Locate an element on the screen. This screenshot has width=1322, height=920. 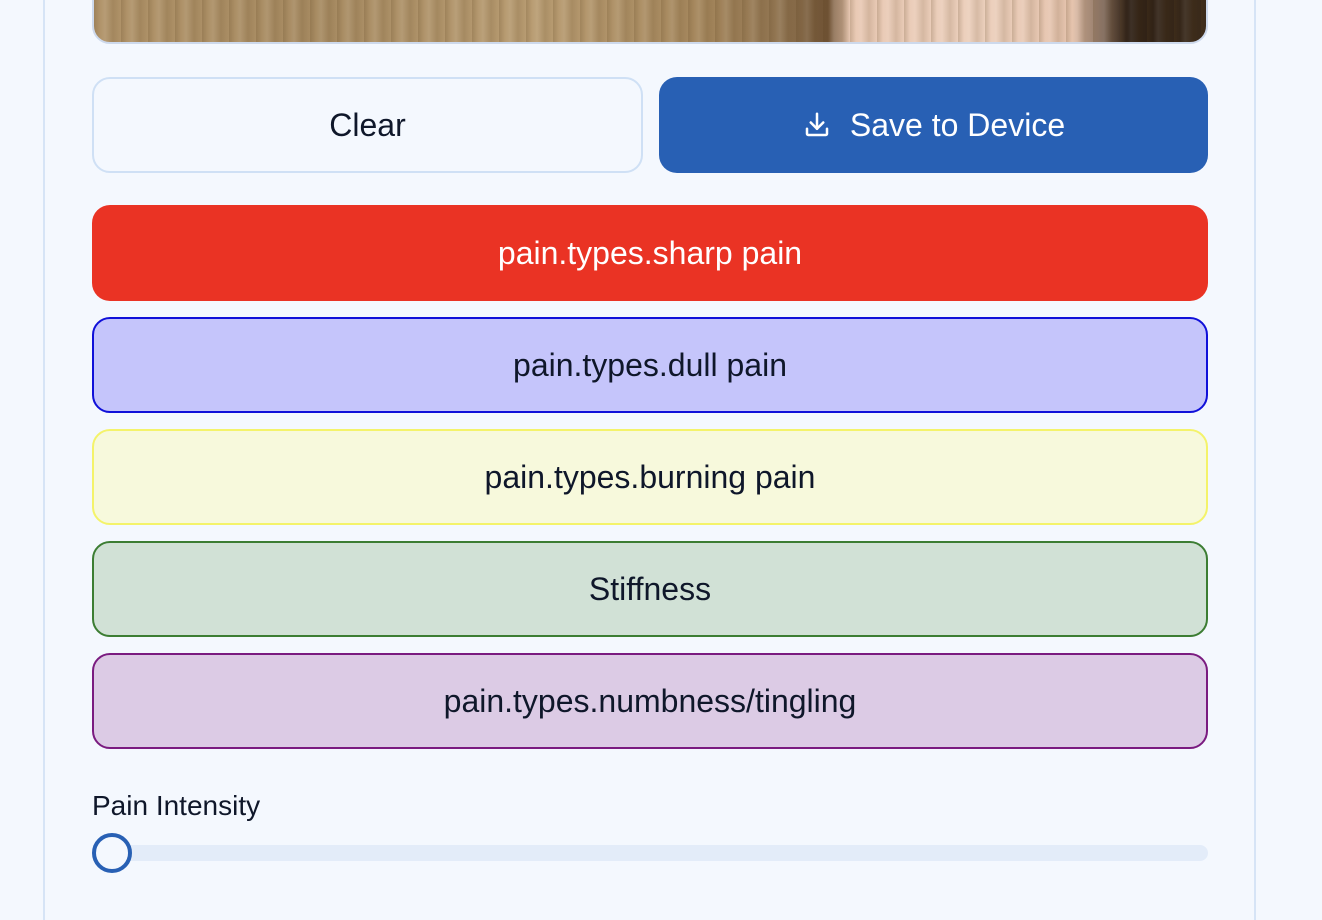
clear-button-label: Clear is located at coordinates (367, 124).